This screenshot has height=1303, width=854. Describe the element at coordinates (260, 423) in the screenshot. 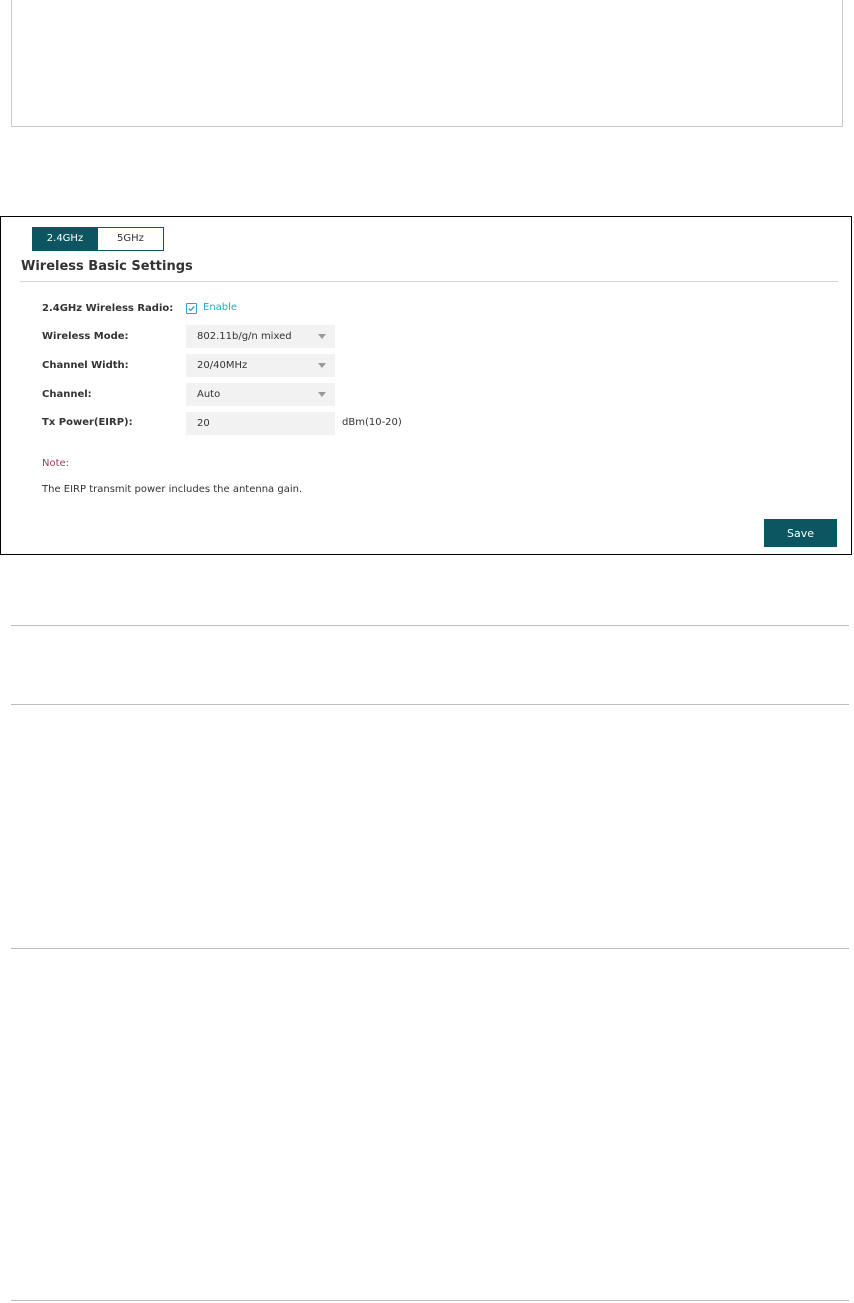

I see `tx-power-input` at that location.